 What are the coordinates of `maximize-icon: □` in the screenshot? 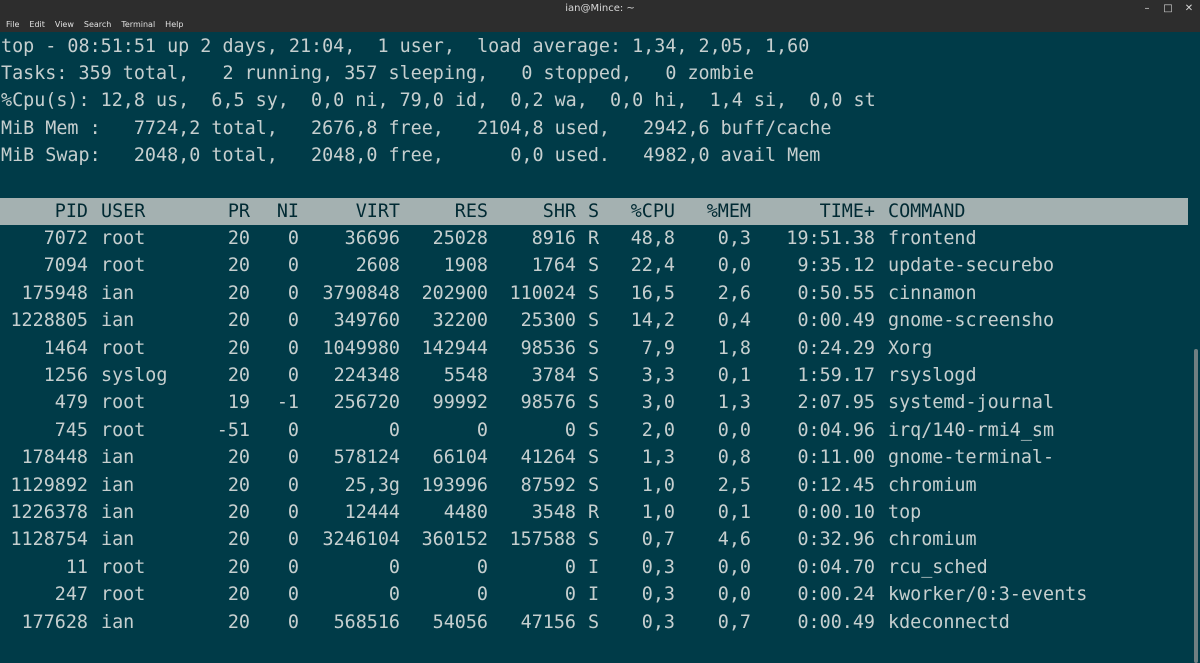 It's located at (1168, 8).